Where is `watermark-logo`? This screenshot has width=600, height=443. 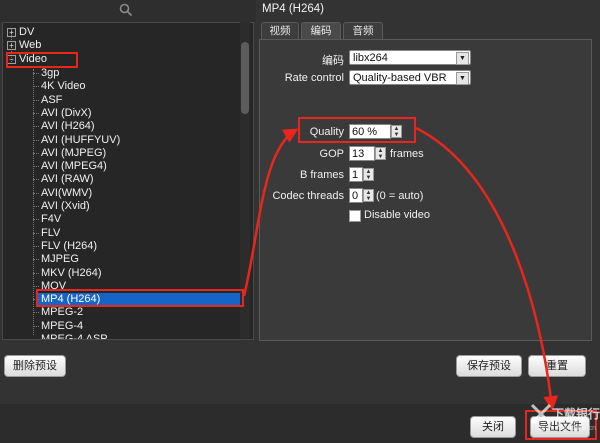
watermark-logo is located at coordinates (541, 414).